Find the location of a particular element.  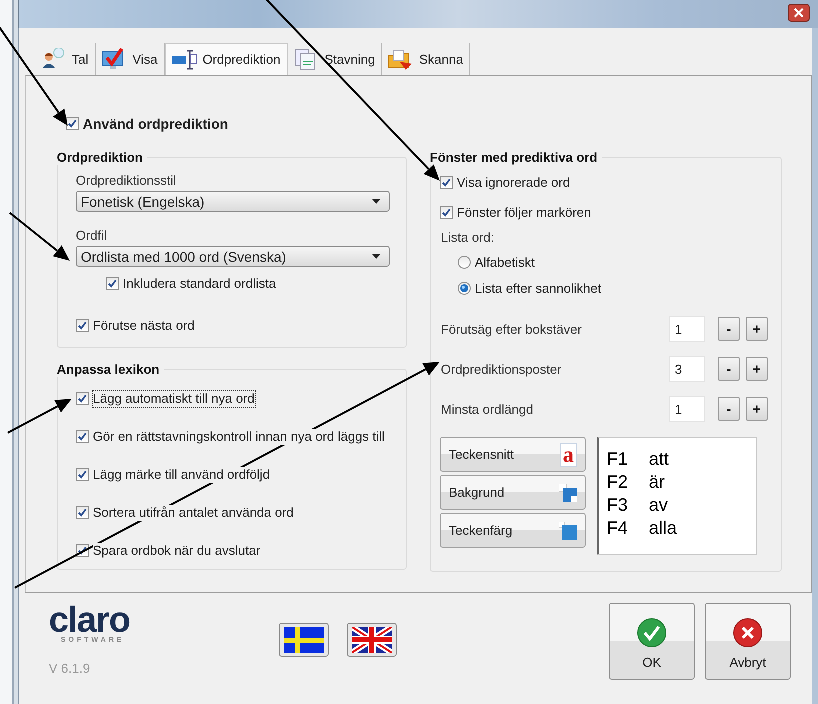

group-title: Fönster med prediktiva ord is located at coordinates (514, 157).